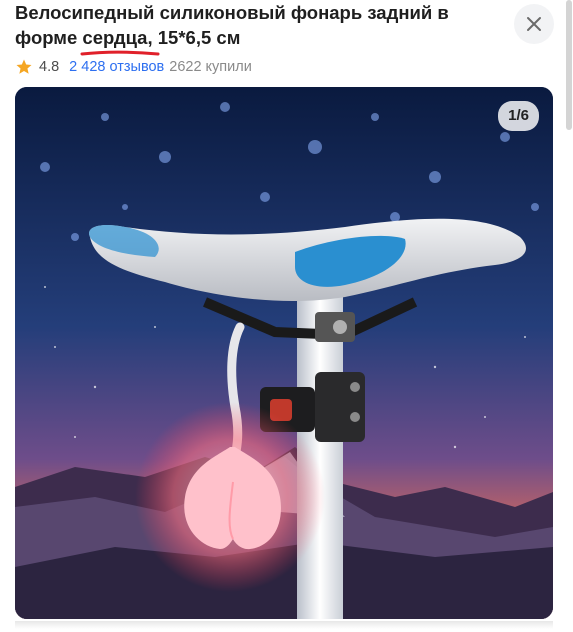 This screenshot has height=632, width=573. I want to click on scrollbar, so click(569, 65).